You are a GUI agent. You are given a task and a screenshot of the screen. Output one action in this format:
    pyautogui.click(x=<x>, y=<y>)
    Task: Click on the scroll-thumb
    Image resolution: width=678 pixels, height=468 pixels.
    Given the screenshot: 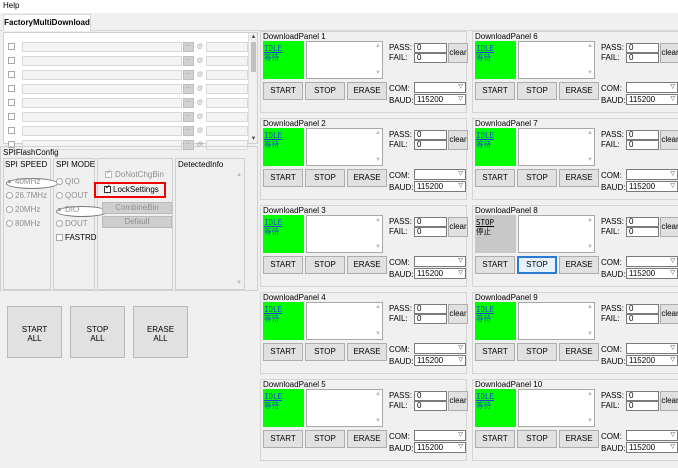 What is the action you would take?
    pyautogui.click(x=253, y=57)
    